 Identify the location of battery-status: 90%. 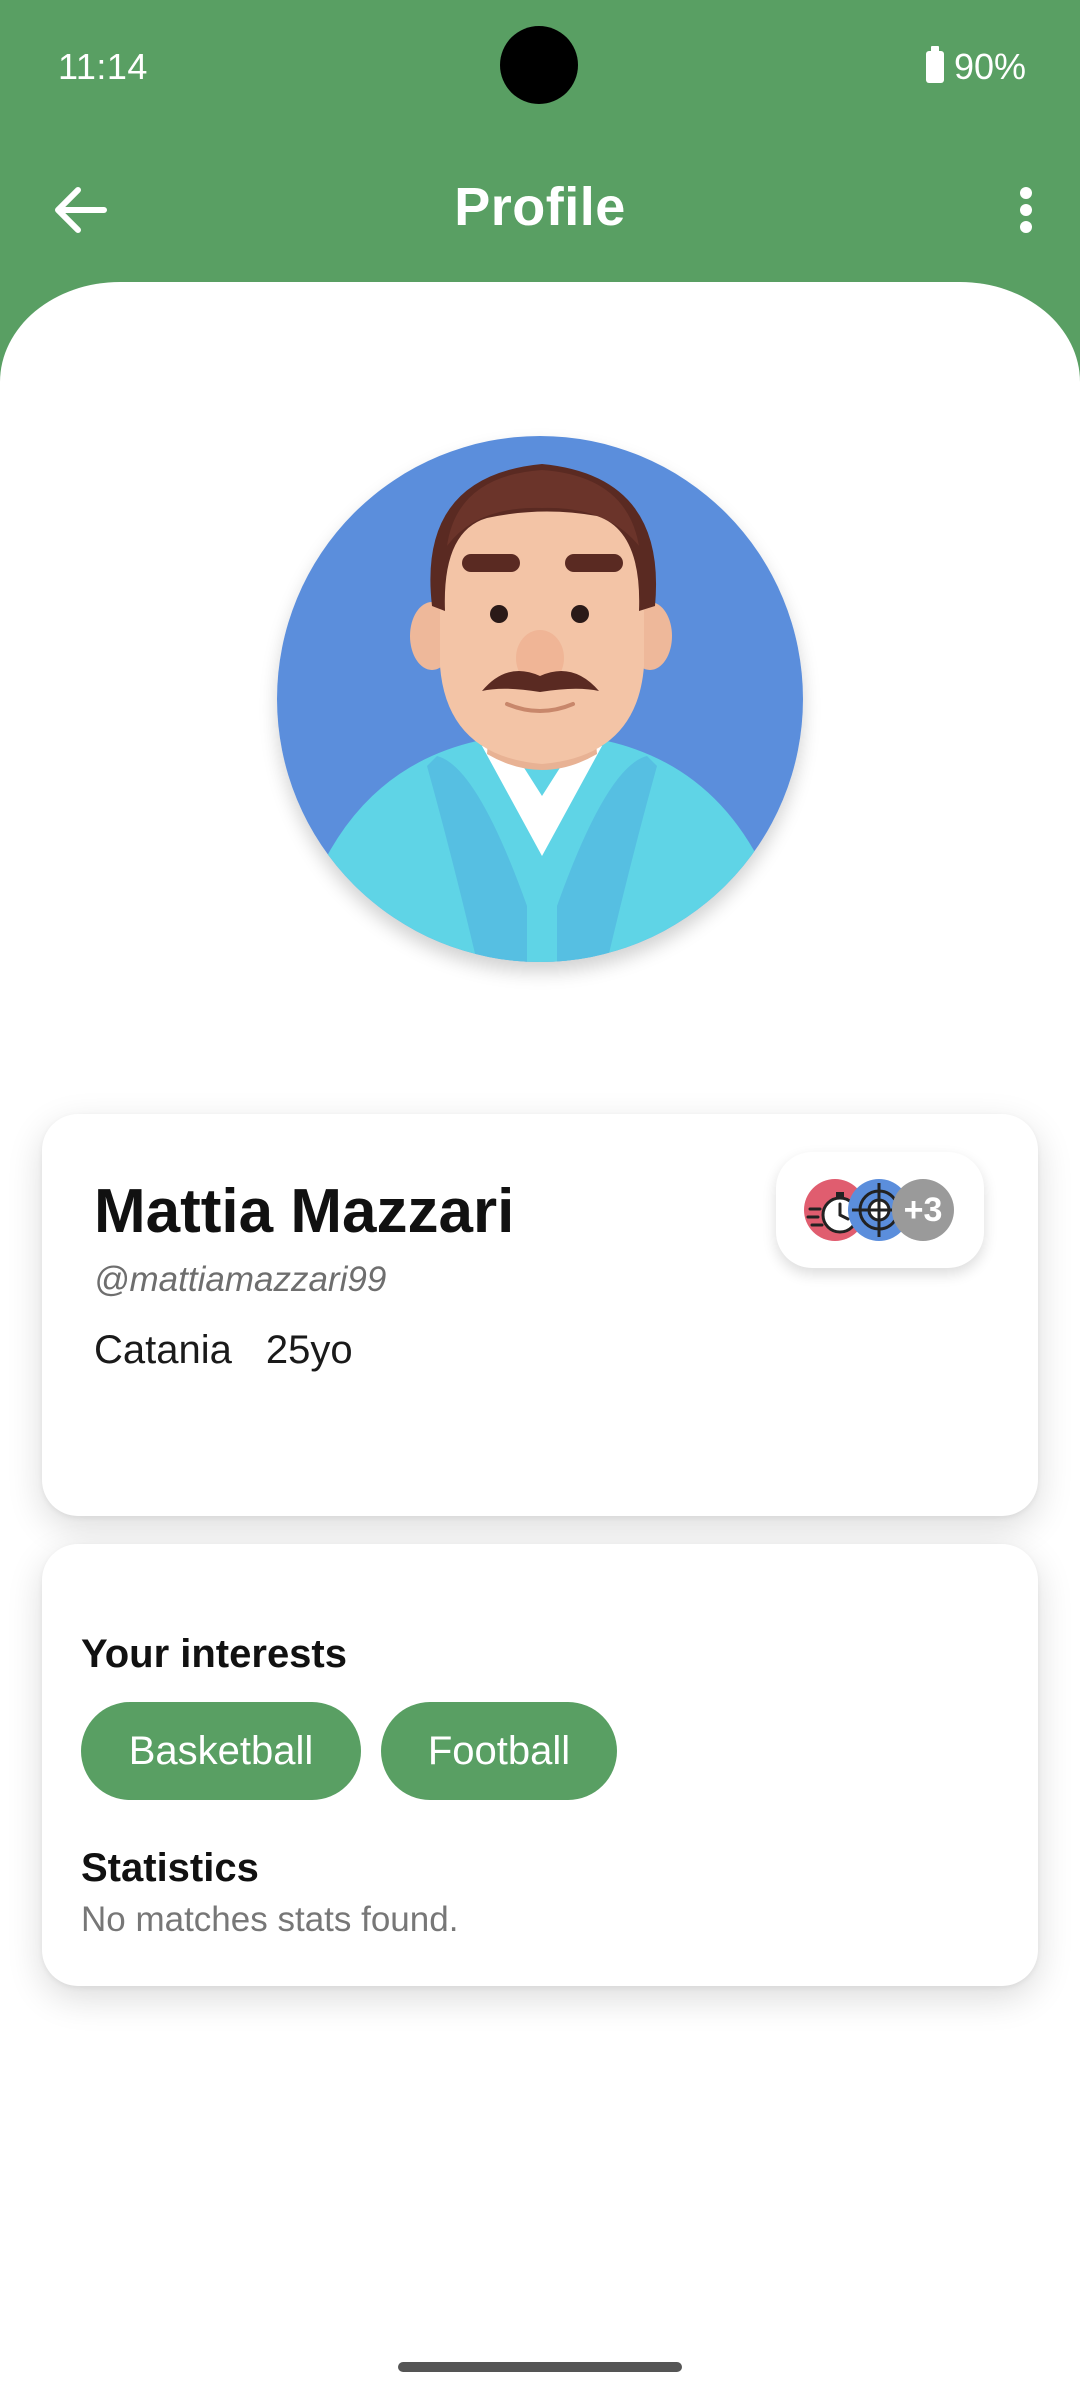
(975, 67).